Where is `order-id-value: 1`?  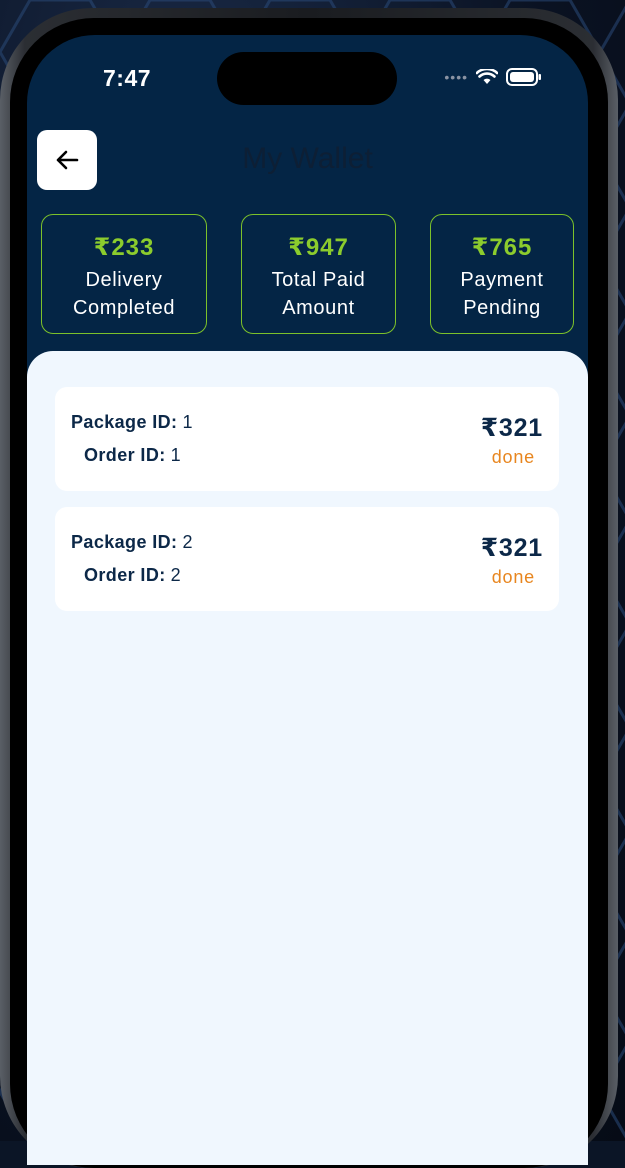 order-id-value: 1 is located at coordinates (175, 455).